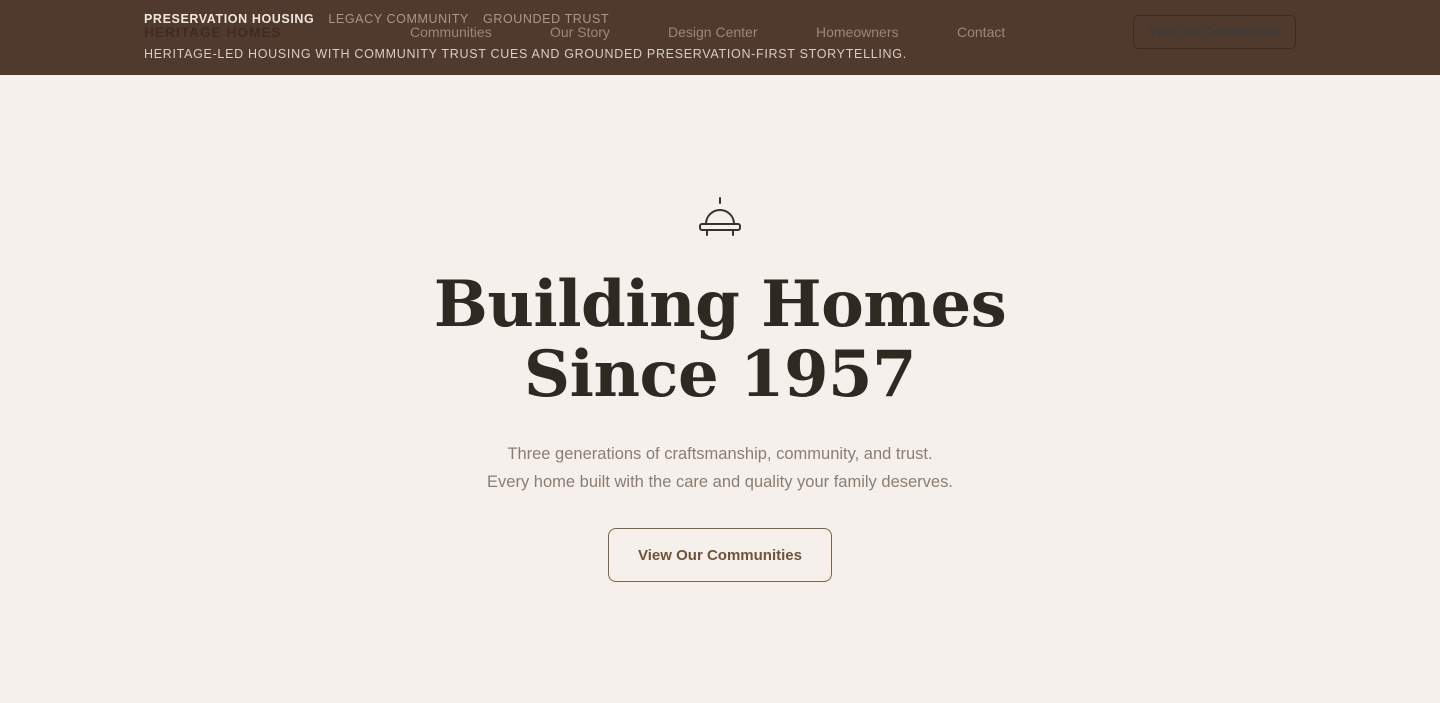 The width and height of the screenshot is (1440, 703). I want to click on header-view-communities-button: View Our Communities, so click(1214, 32).